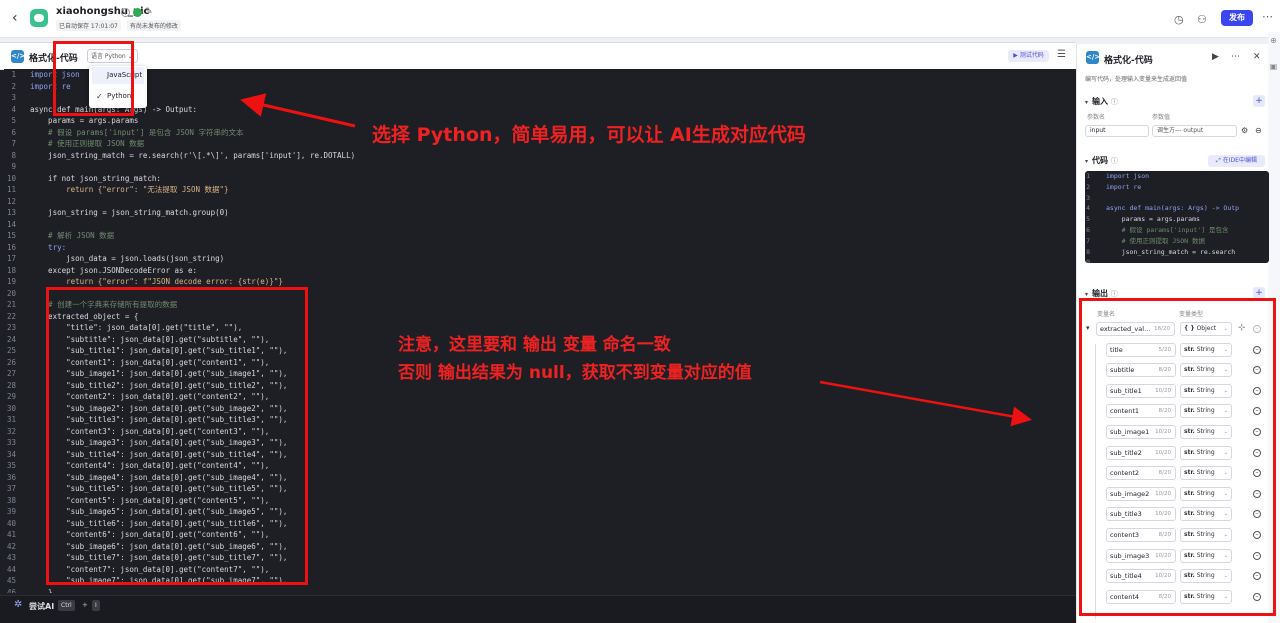 Image resolution: width=1280 pixels, height=623 pixels. Describe the element at coordinates (1237, 18) in the screenshot. I see `publish-button: 发布` at that location.